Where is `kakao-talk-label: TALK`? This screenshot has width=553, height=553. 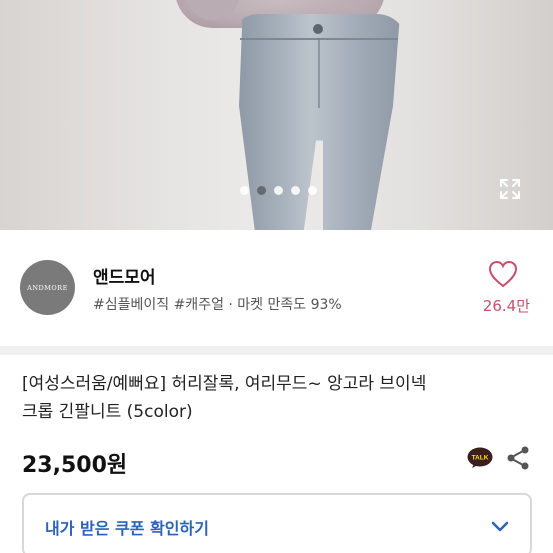
kakao-talk-label: TALK is located at coordinates (480, 458).